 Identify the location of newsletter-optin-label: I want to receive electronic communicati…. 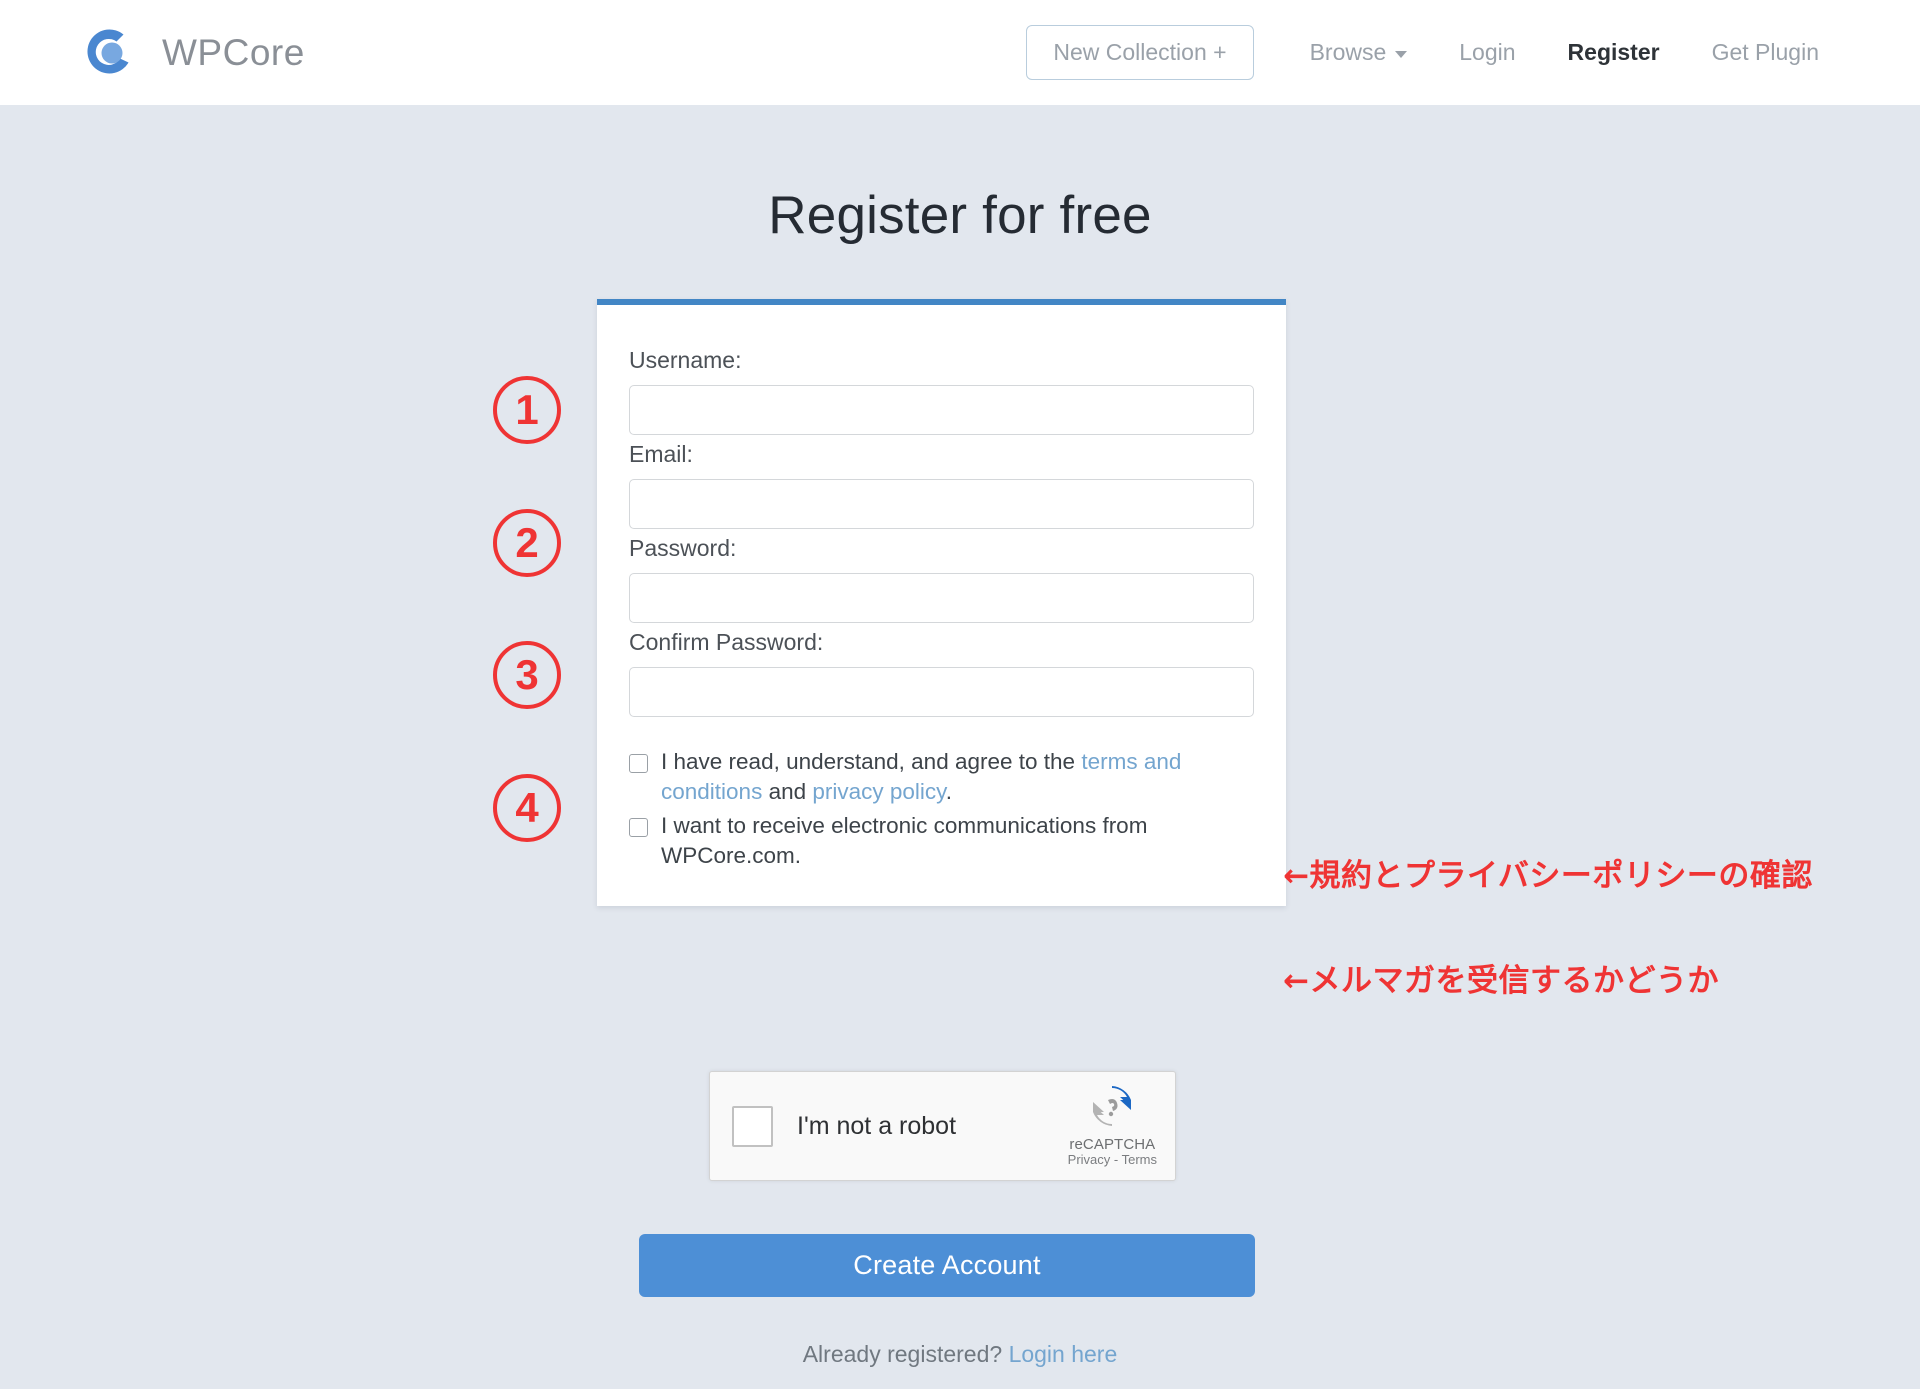
(904, 841).